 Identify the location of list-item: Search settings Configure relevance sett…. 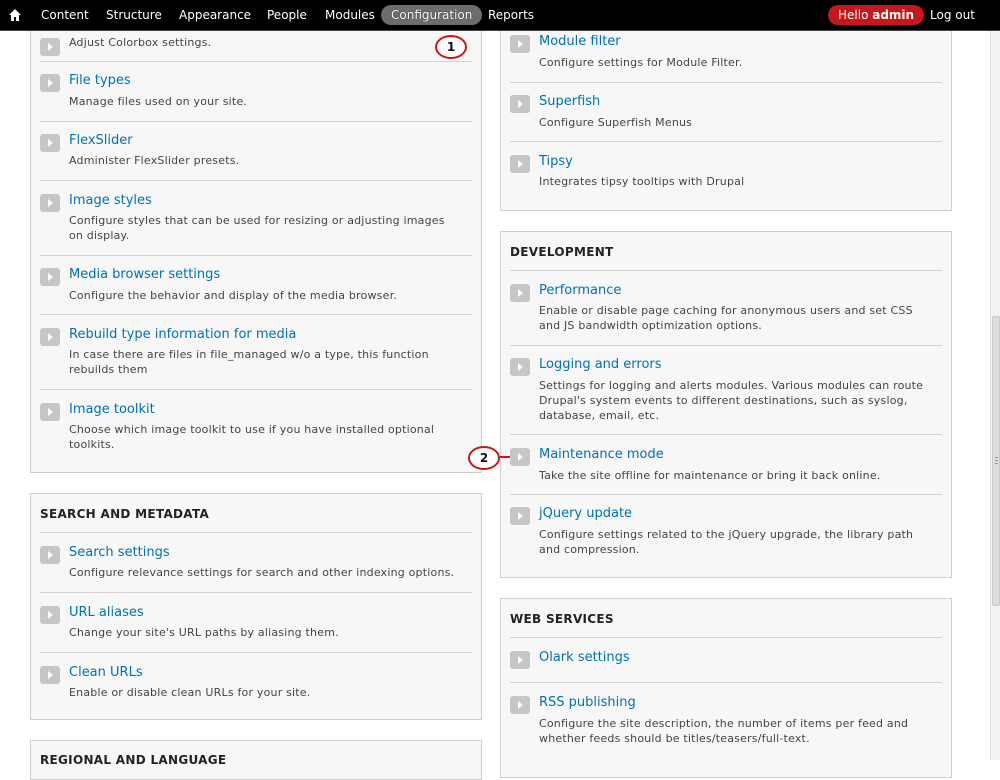
(256, 573).